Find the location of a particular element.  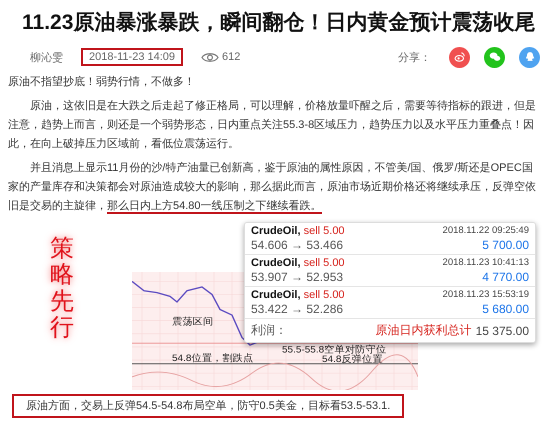

chart-label: 54.8反弹位置 is located at coordinates (352, 359).